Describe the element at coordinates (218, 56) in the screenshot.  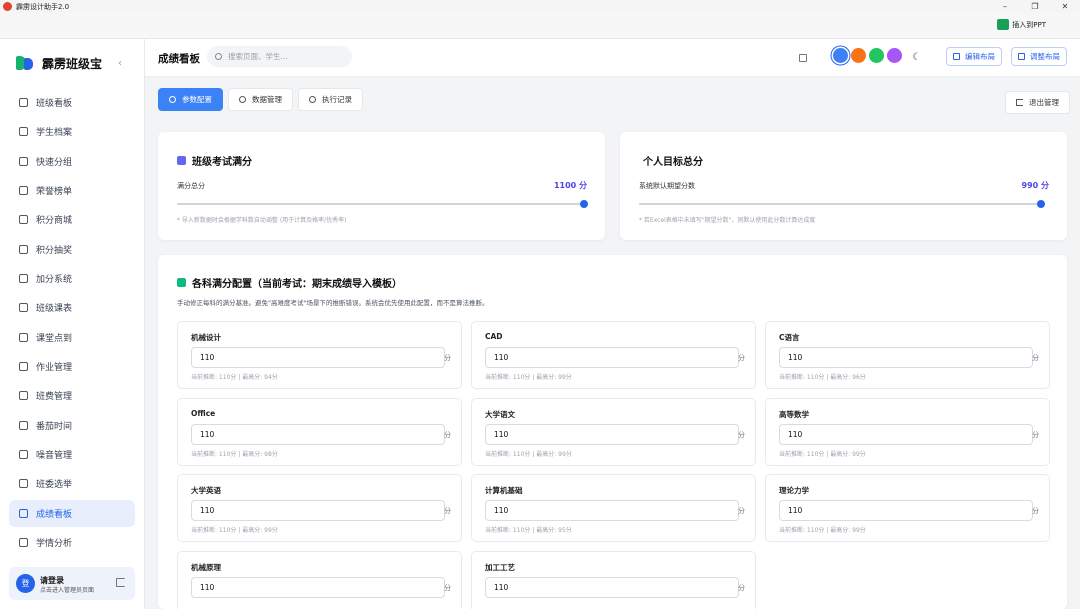
I see `search-icon` at that location.